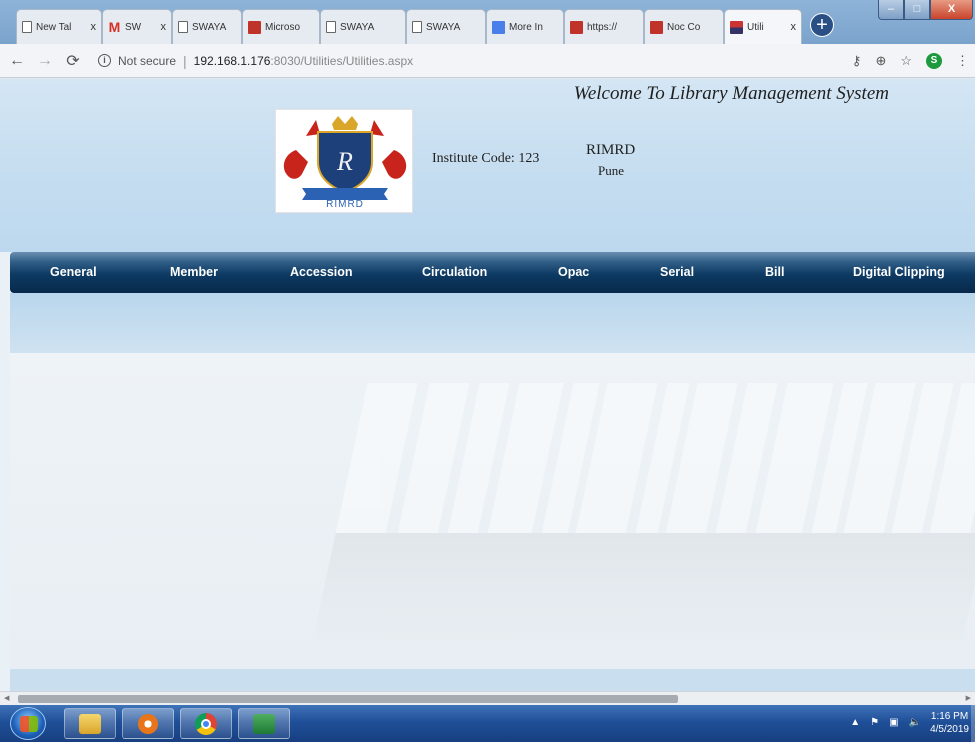  What do you see at coordinates (147, 61) in the screenshot?
I see `security-status: Not secure` at bounding box center [147, 61].